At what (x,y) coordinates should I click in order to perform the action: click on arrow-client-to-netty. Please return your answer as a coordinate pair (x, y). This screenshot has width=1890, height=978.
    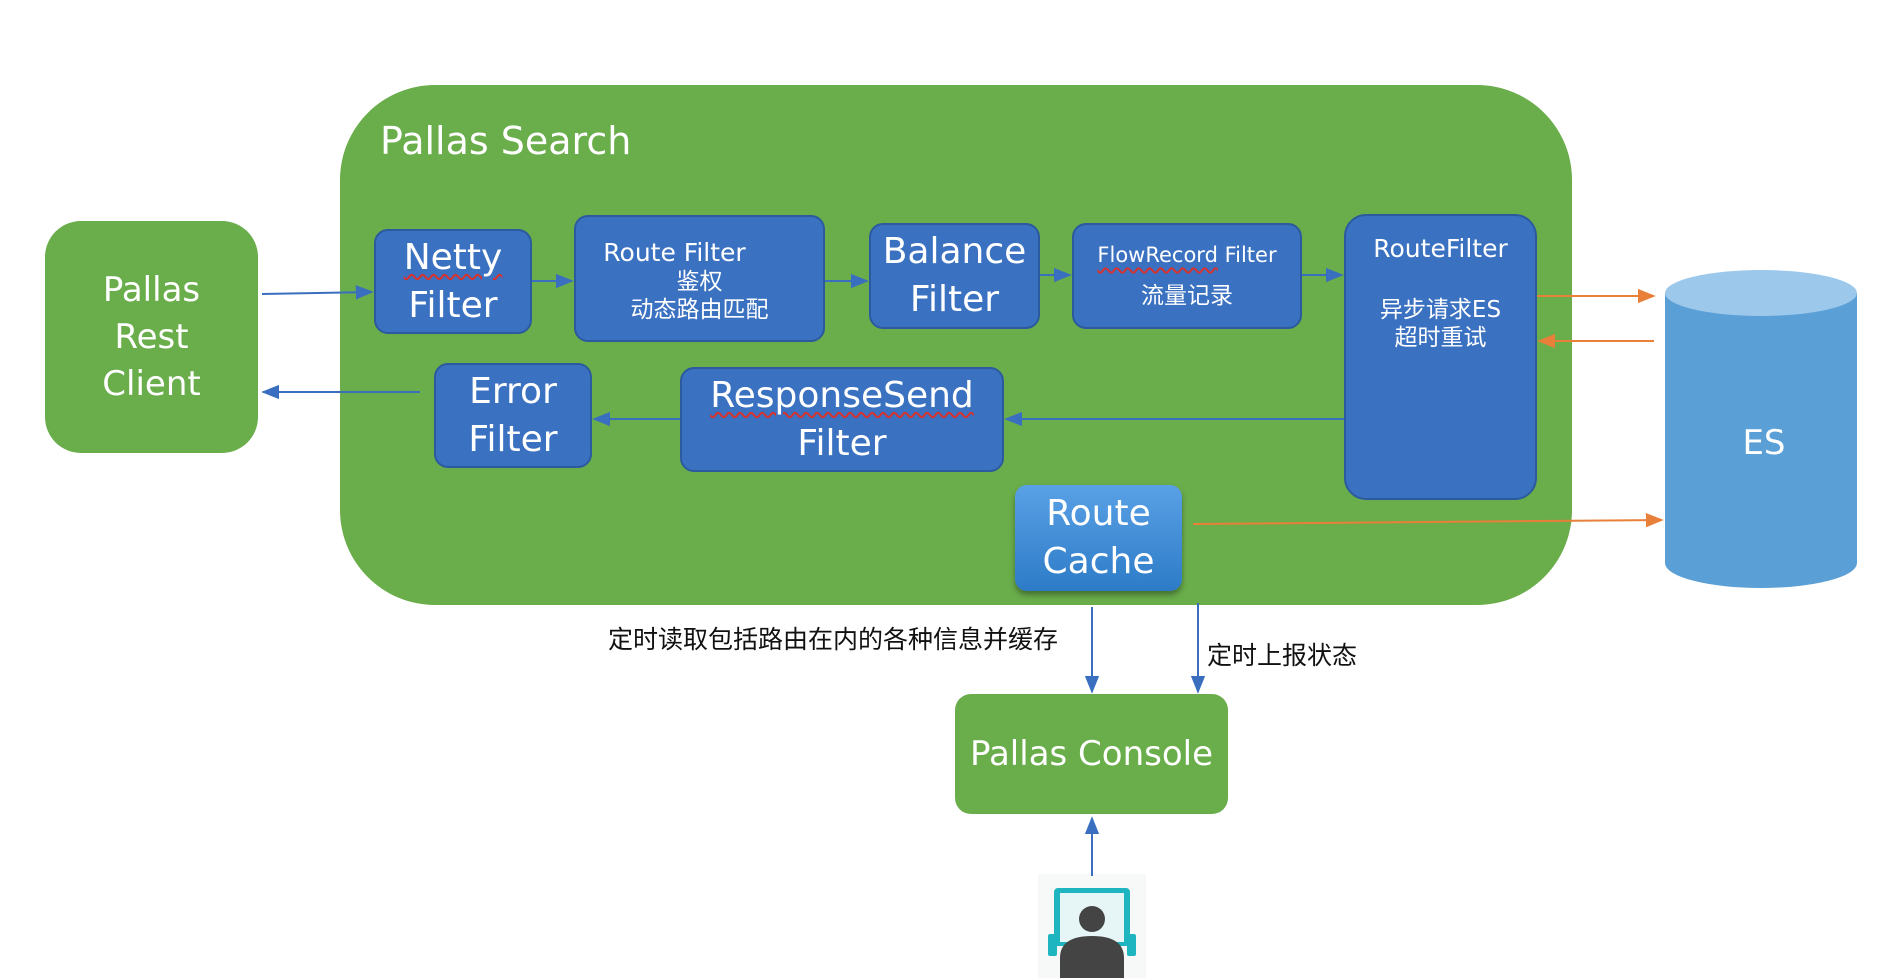
    Looking at the image, I should click on (317, 292).